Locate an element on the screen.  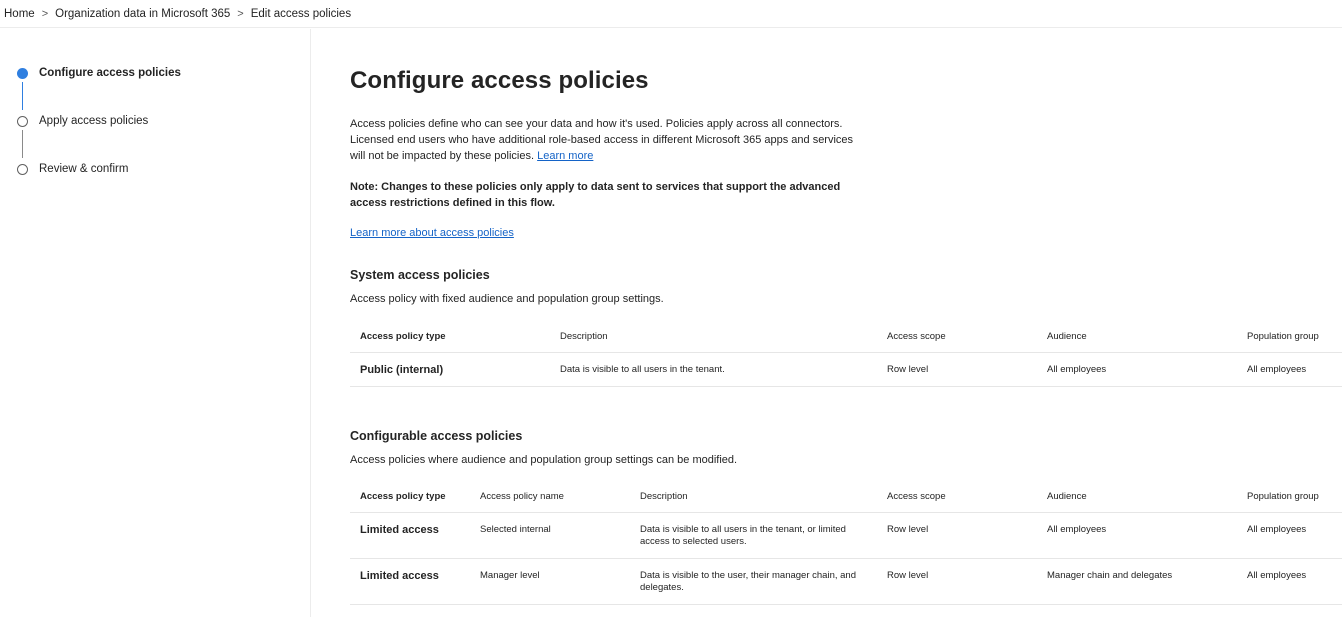
step-configure-access-policies: Configure access policies is located at coordinates (99, 73).